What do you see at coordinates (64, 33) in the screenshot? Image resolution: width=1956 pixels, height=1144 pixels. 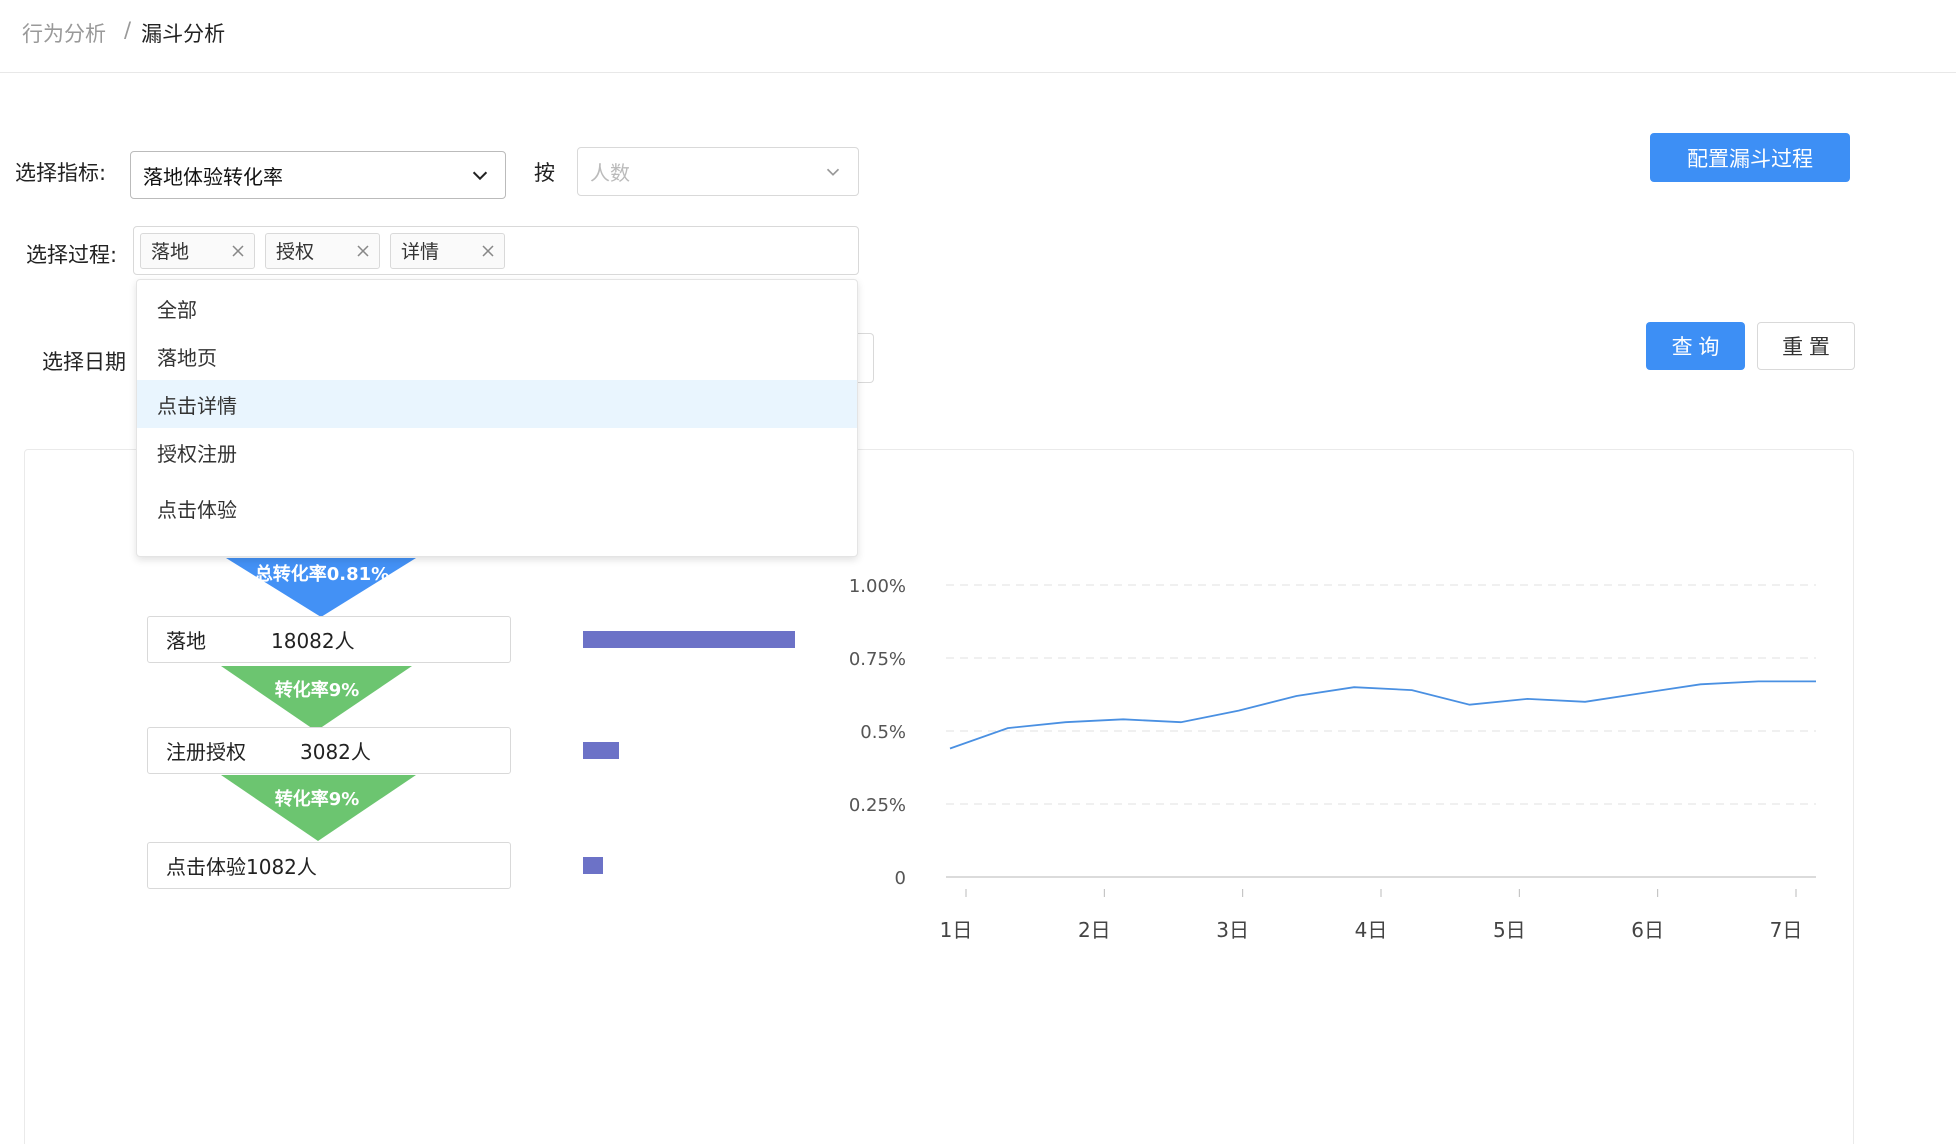 I see `breadcrumb-parent: 行为分析` at bounding box center [64, 33].